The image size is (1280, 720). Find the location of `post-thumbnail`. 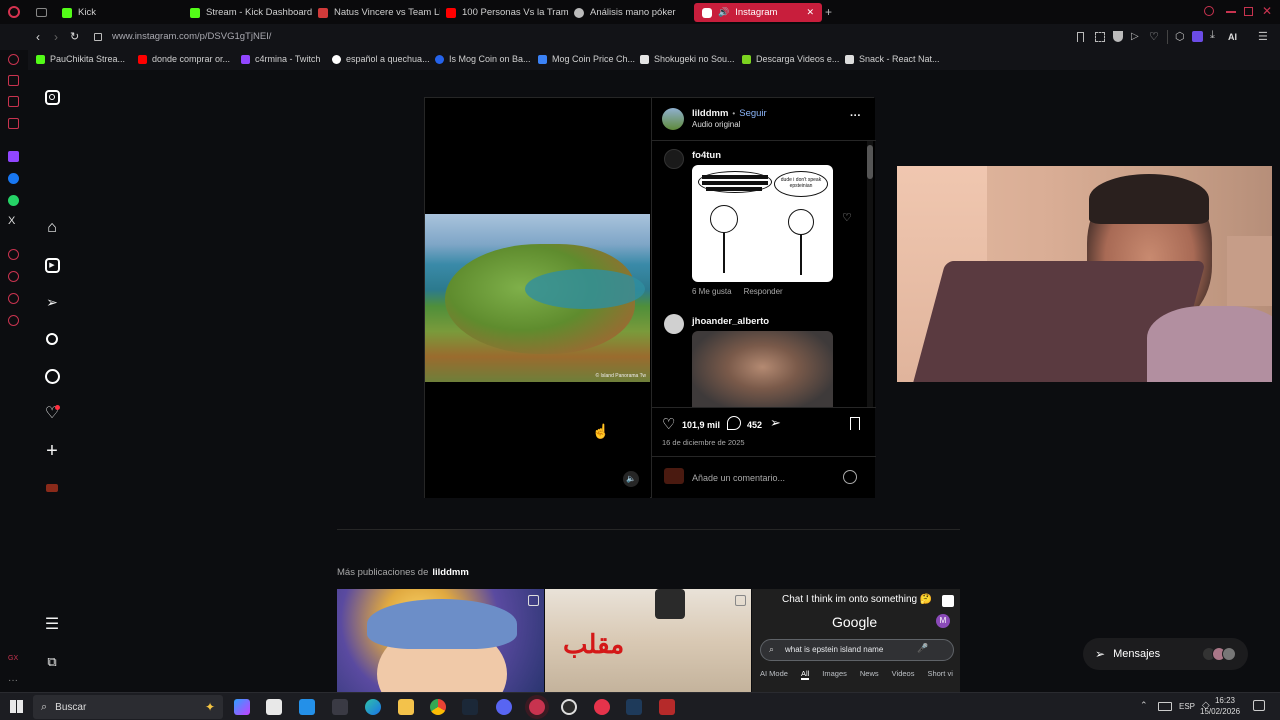

post-thumbnail is located at coordinates (440, 640).